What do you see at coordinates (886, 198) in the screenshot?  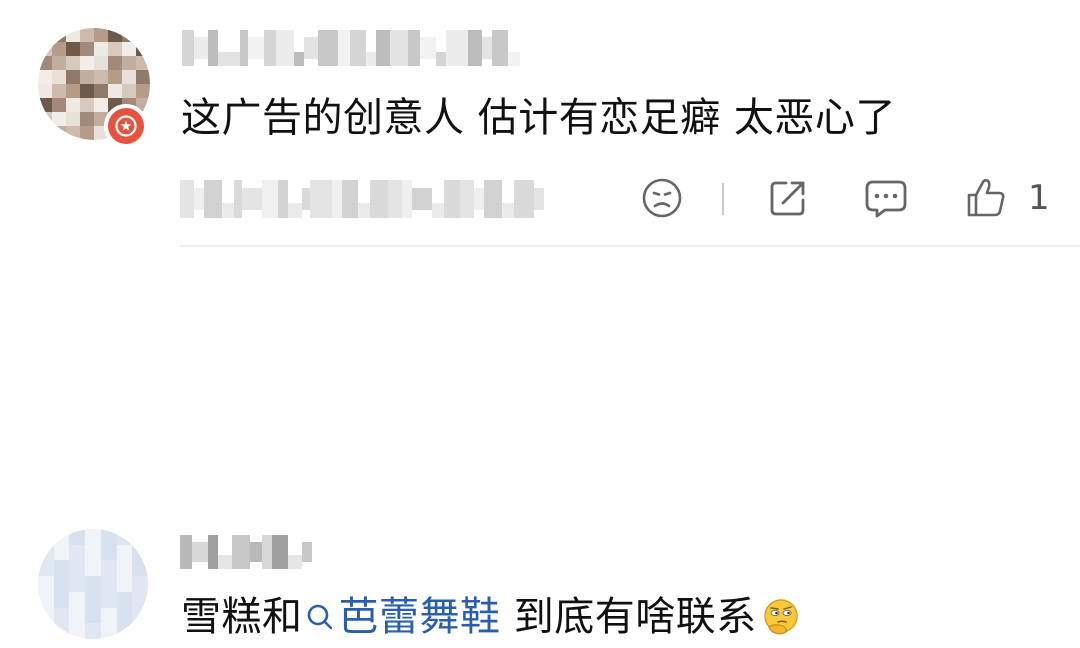 I see `reply-button` at bounding box center [886, 198].